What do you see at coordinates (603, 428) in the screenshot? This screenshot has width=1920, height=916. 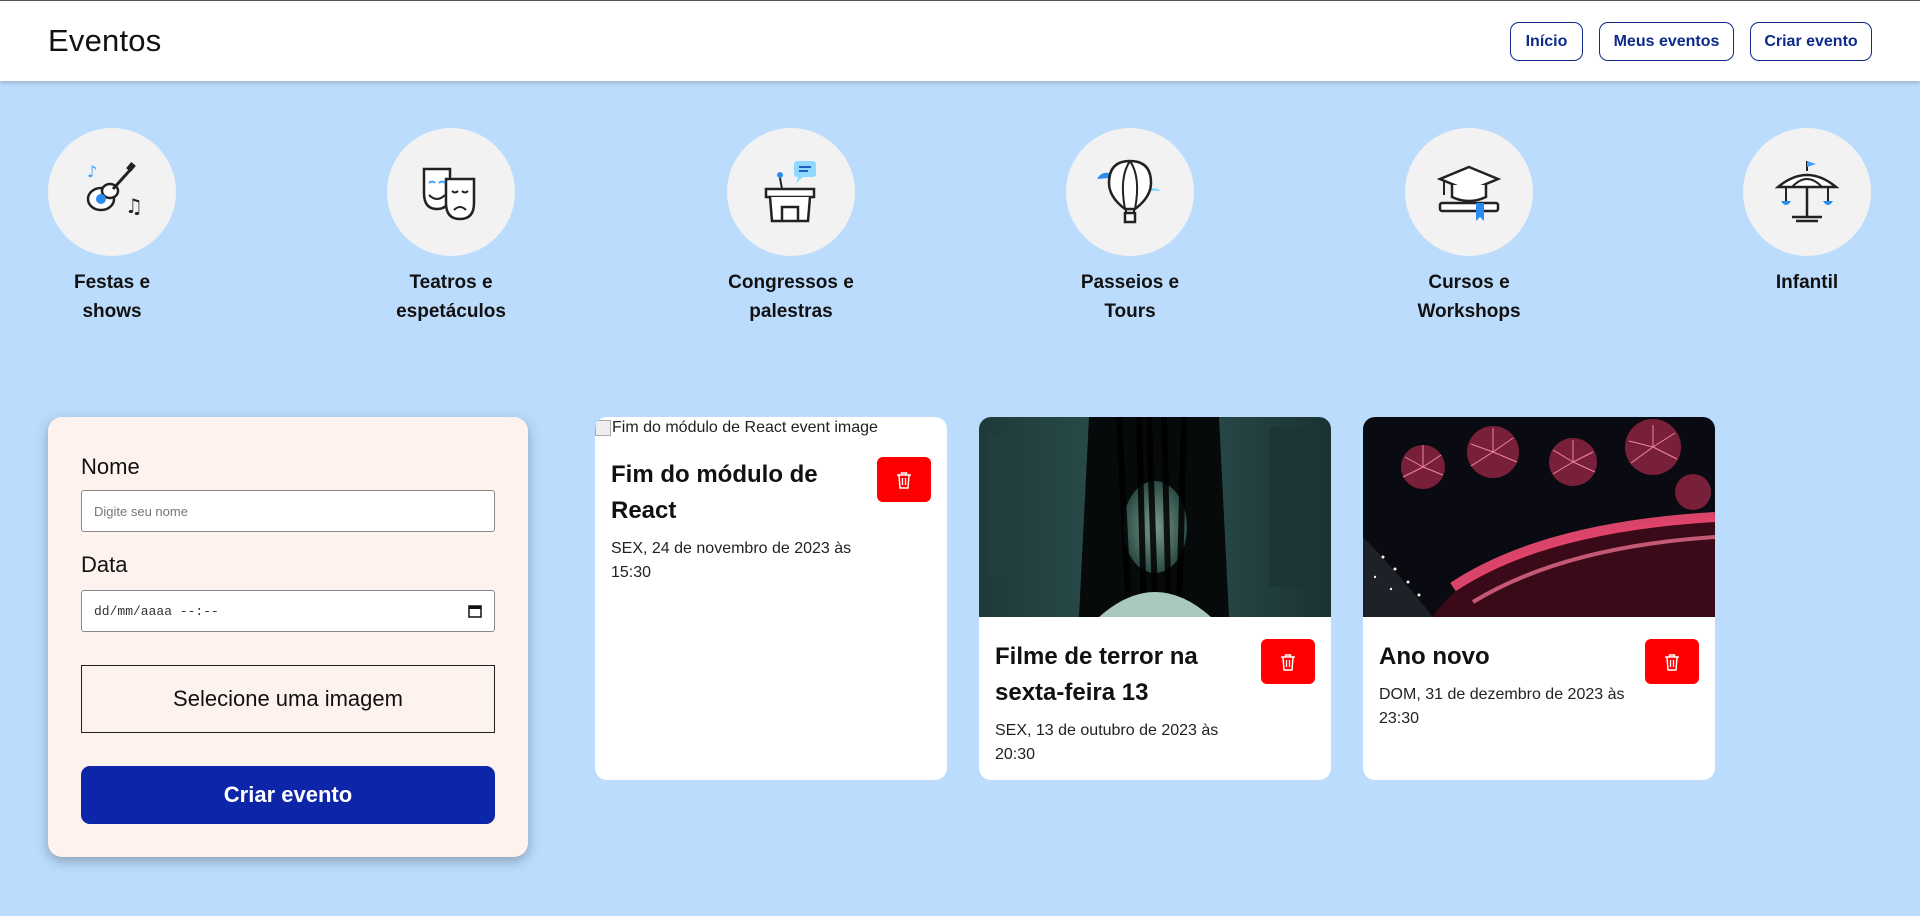 I see `broken-image-icon` at bounding box center [603, 428].